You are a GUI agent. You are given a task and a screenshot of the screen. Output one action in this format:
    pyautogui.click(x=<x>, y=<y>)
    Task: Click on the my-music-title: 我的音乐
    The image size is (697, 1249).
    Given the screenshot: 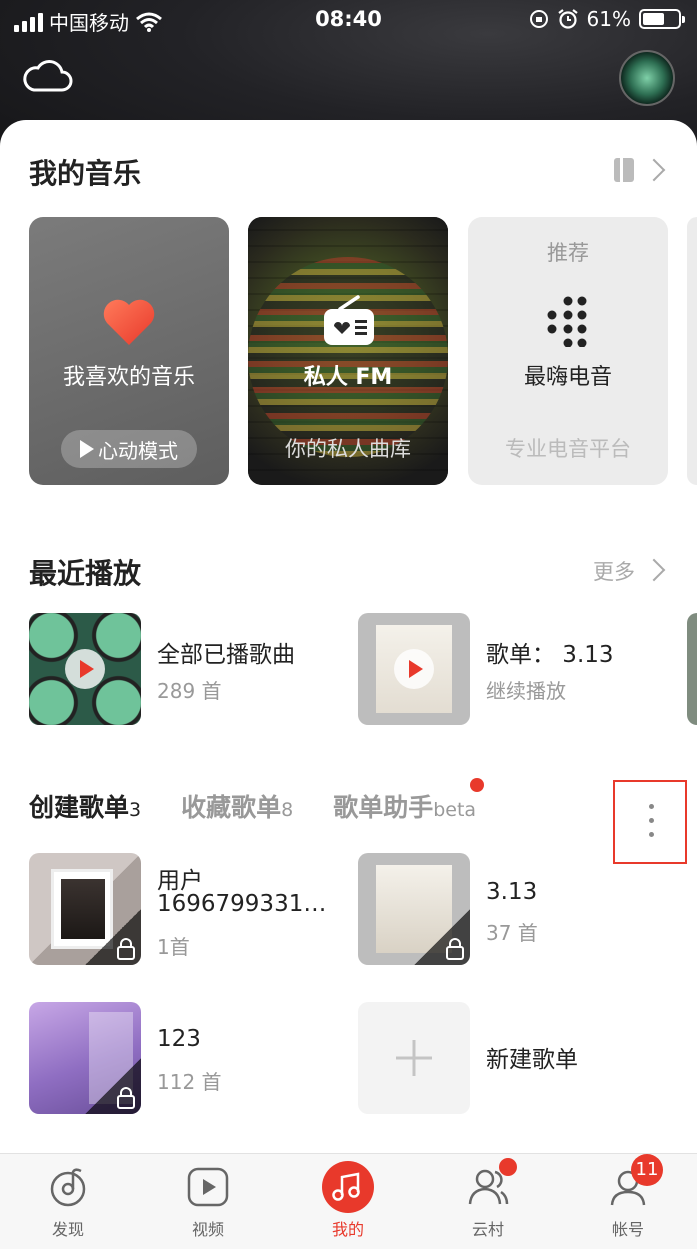 What is the action you would take?
    pyautogui.click(x=85, y=173)
    